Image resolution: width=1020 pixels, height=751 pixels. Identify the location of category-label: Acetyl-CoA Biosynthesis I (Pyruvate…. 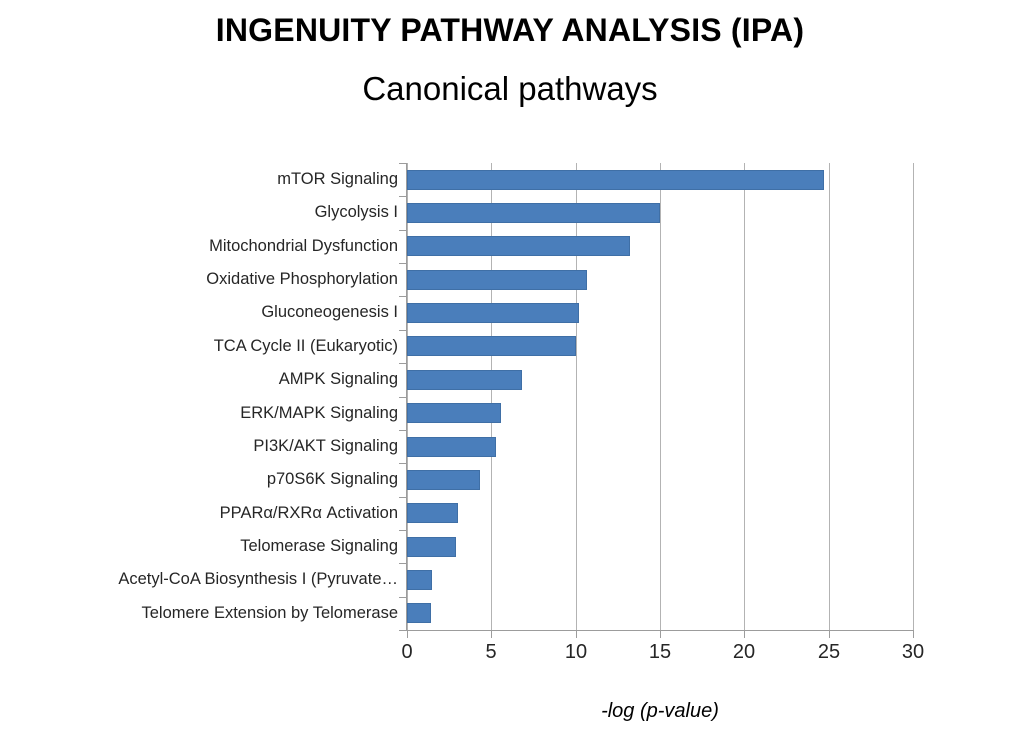
(258, 579).